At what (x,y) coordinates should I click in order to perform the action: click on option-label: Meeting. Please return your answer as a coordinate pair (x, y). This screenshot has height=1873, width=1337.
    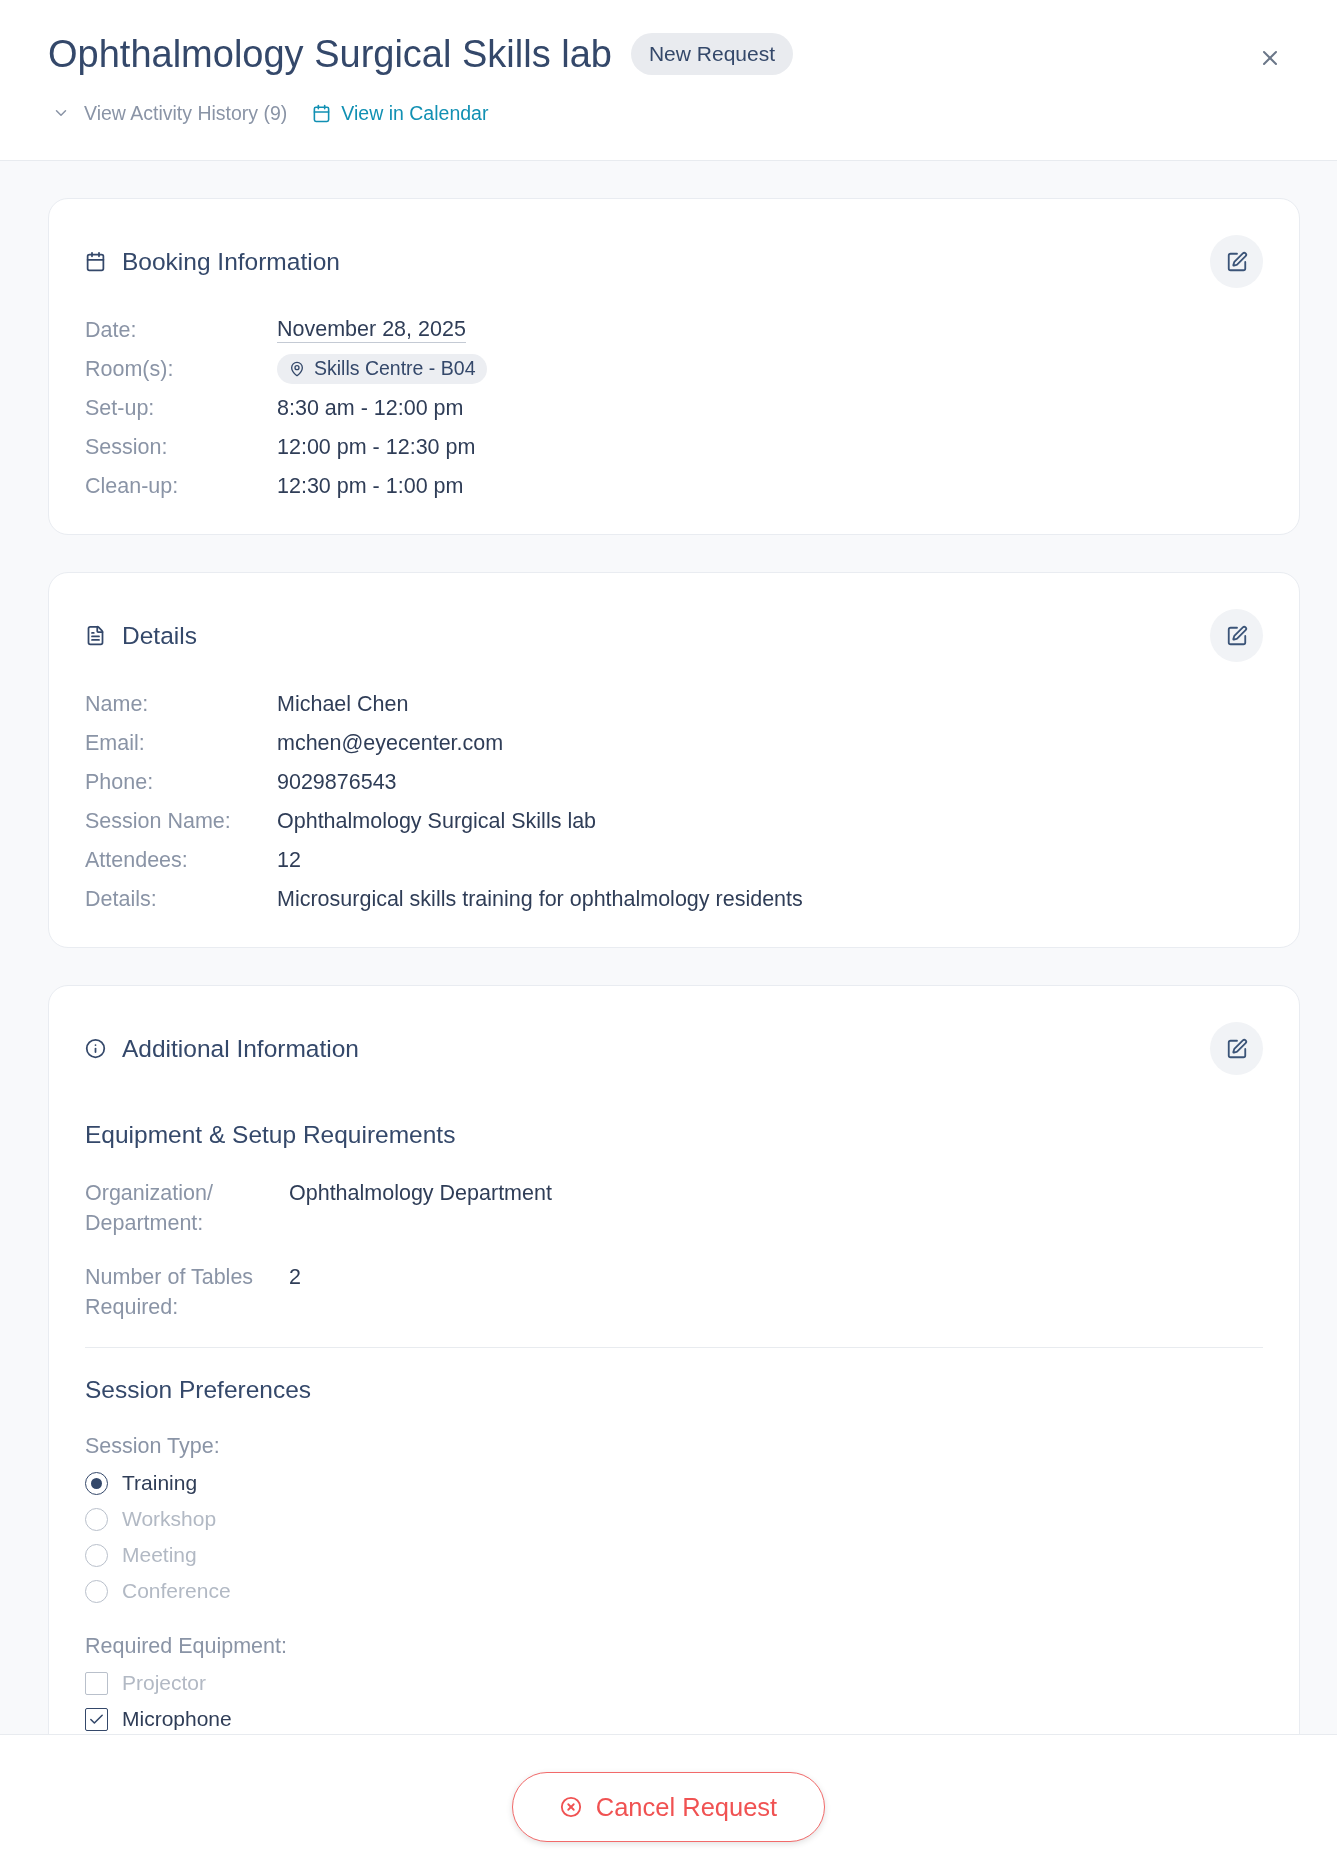
    Looking at the image, I should click on (159, 1555).